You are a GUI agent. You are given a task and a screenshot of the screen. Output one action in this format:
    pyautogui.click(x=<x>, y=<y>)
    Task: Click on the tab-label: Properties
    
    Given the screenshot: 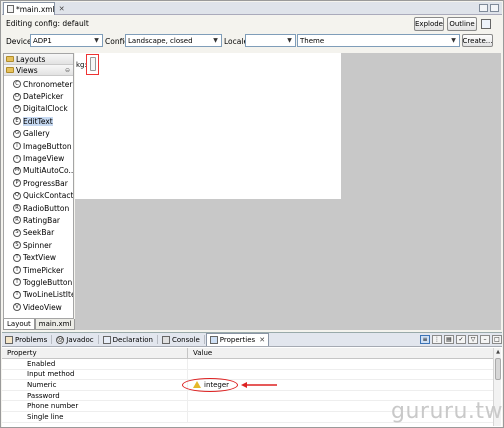 What is the action you would take?
    pyautogui.click(x=237, y=340)
    